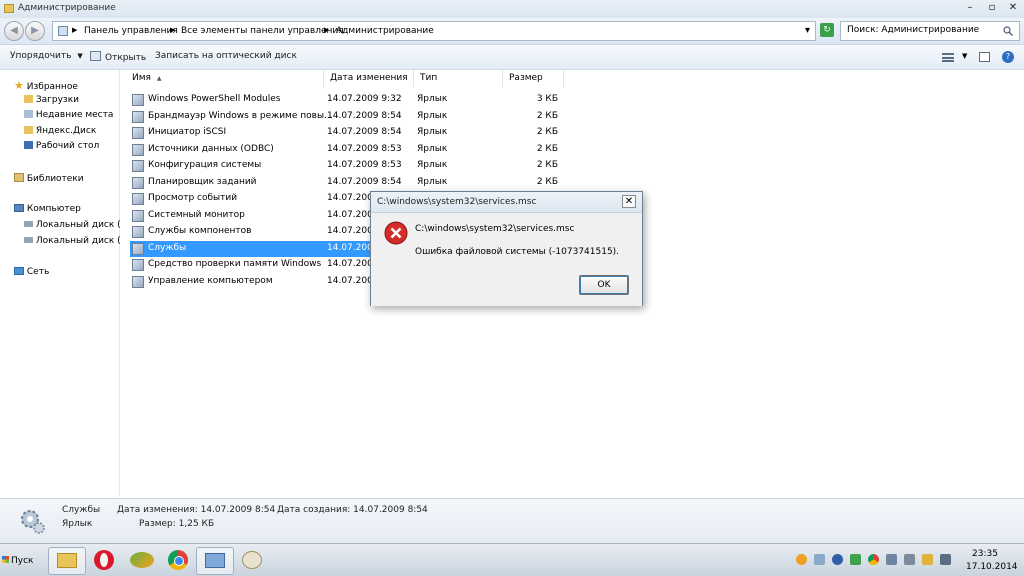 Image resolution: width=1024 pixels, height=576 pixels. Describe the element at coordinates (801, 559) in the screenshot. I see `tray-orange-icon` at that location.